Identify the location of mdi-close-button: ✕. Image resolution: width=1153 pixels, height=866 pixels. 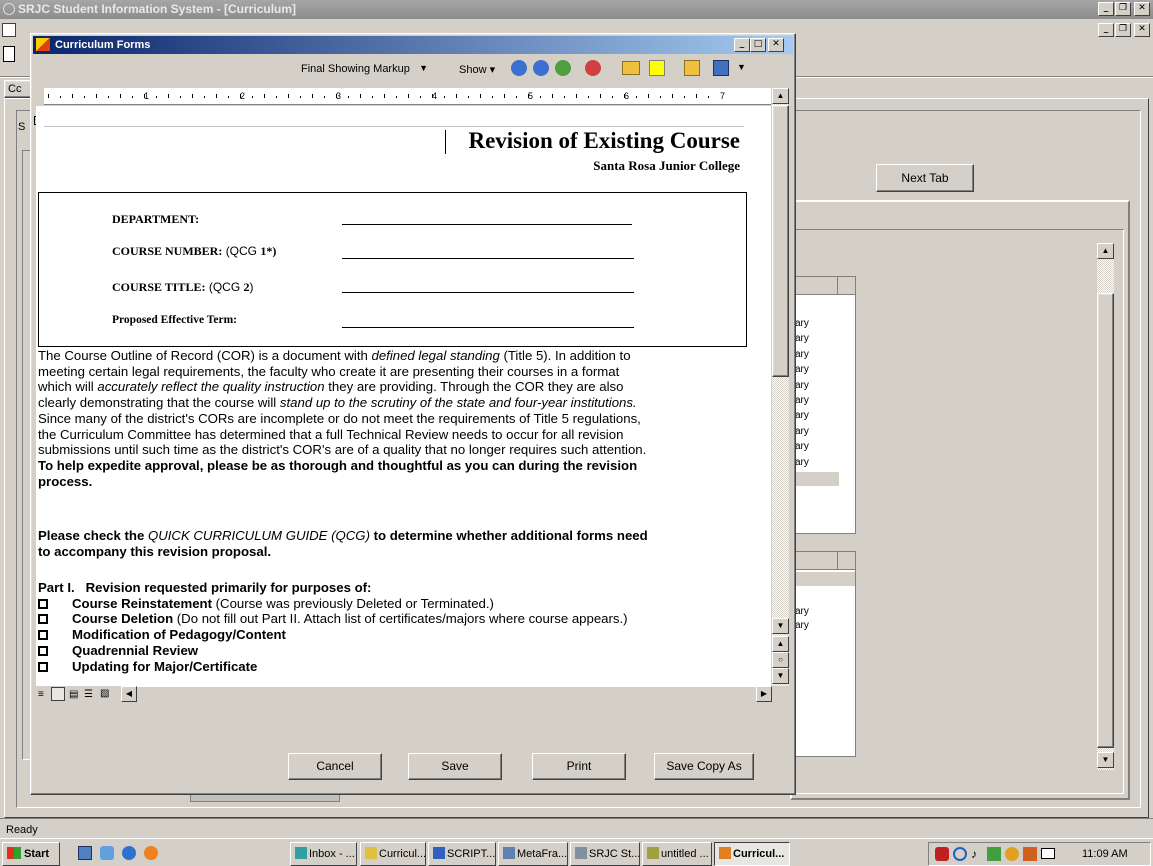
(1142, 30).